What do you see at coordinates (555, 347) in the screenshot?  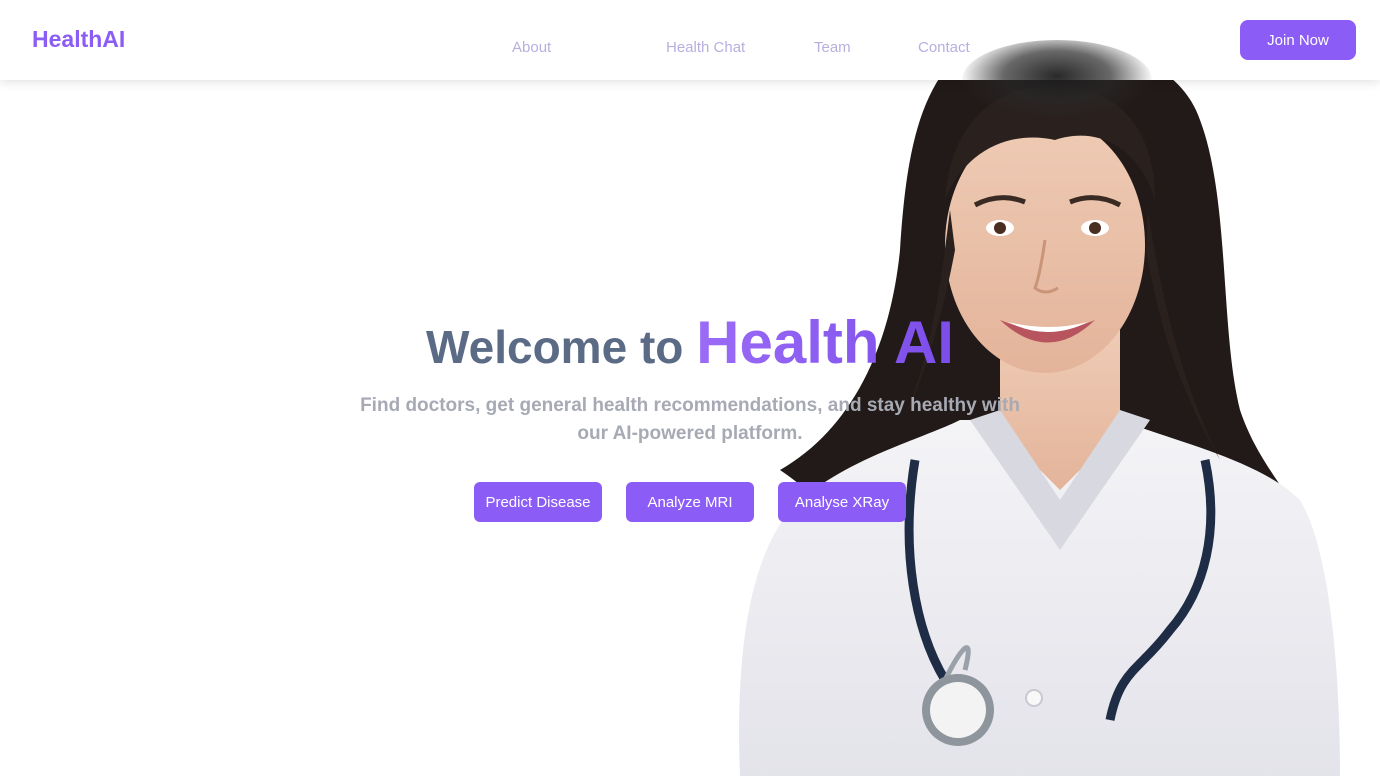 I see `hero-title-prefix: Welcome to` at bounding box center [555, 347].